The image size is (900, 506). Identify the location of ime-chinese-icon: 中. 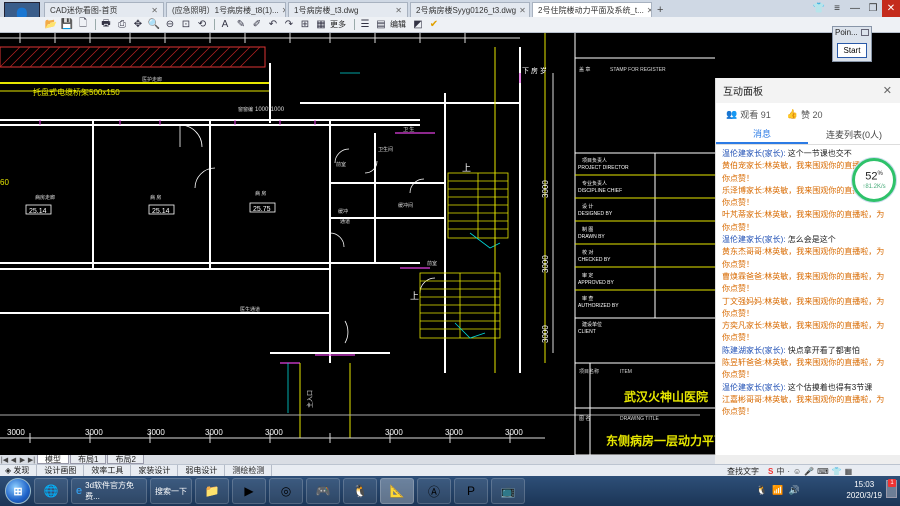
(780, 471).